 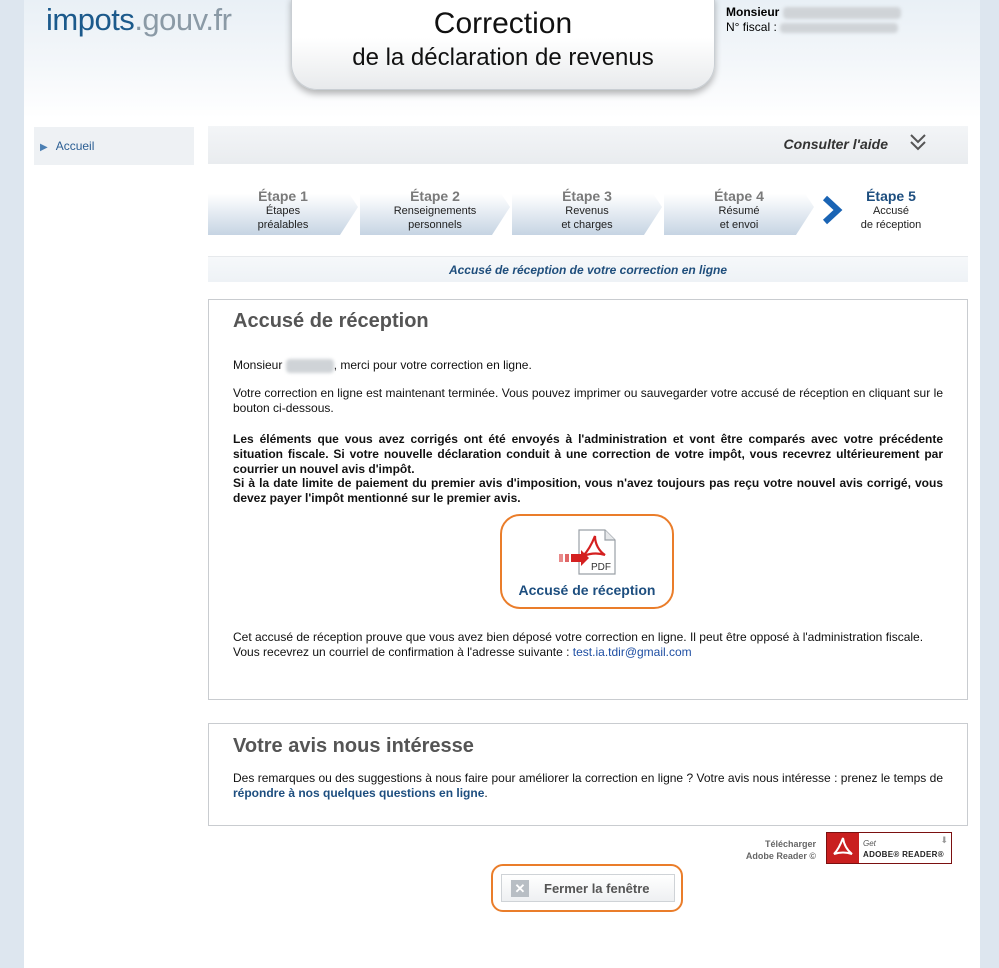 I want to click on step-3: Étape 3 Revenus et charges, so click(x=587, y=207).